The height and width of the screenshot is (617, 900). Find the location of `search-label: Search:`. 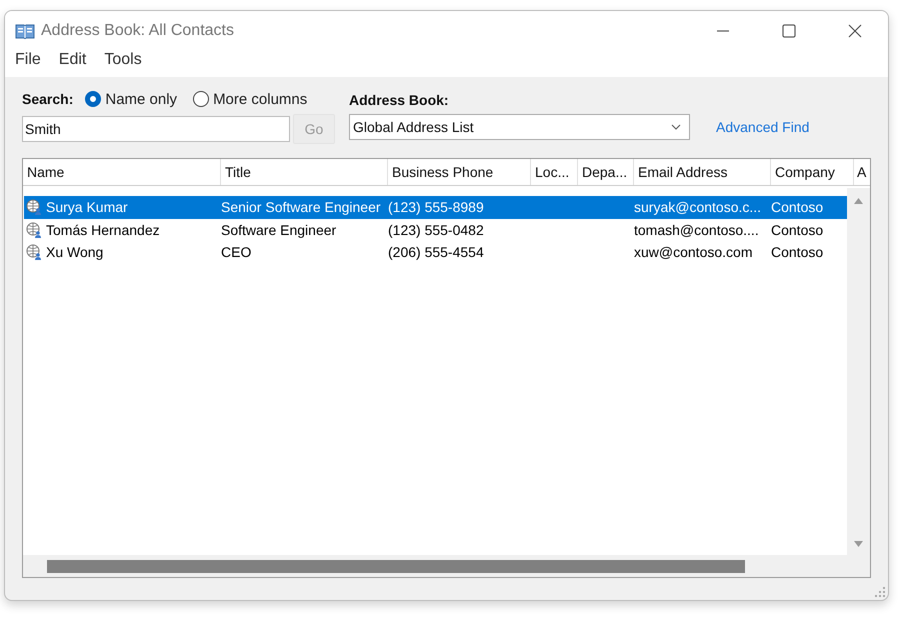

search-label: Search: is located at coordinates (48, 99).